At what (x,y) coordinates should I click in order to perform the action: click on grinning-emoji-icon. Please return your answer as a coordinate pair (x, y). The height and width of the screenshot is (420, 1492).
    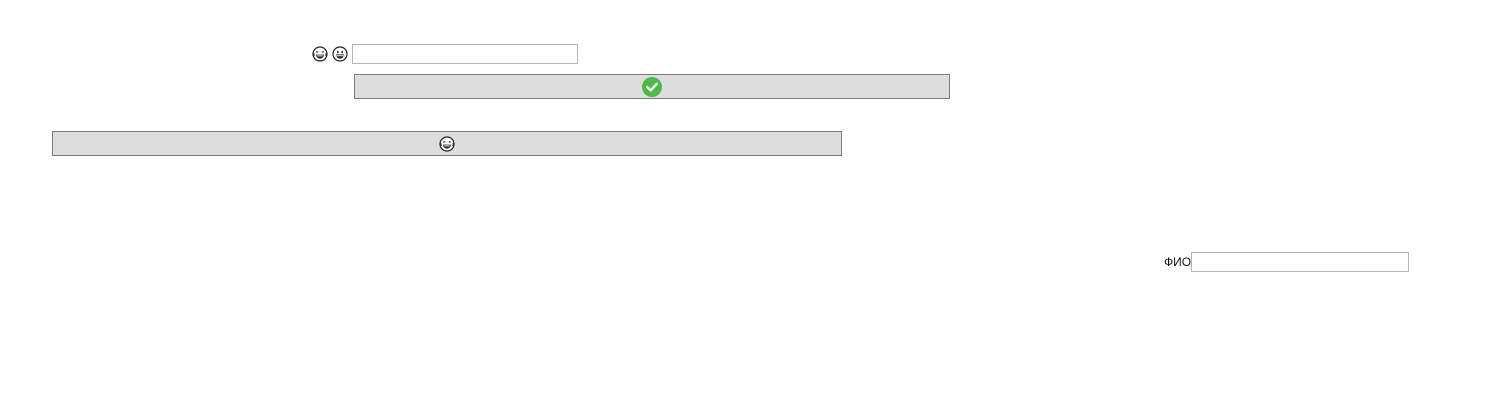
    Looking at the image, I should click on (340, 54).